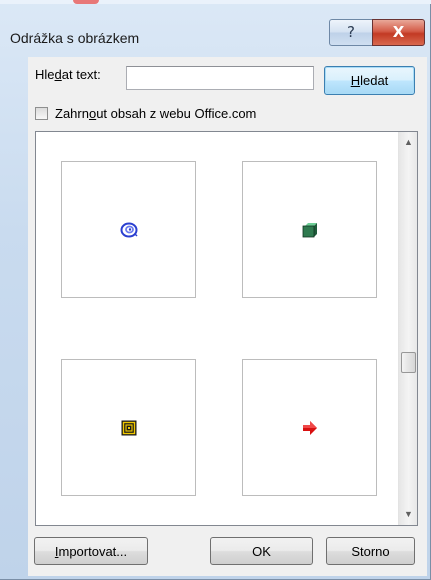 This screenshot has height=580, width=431. Describe the element at coordinates (407, 328) in the screenshot. I see `gallery-scrollbar: ▲ ▼` at that location.